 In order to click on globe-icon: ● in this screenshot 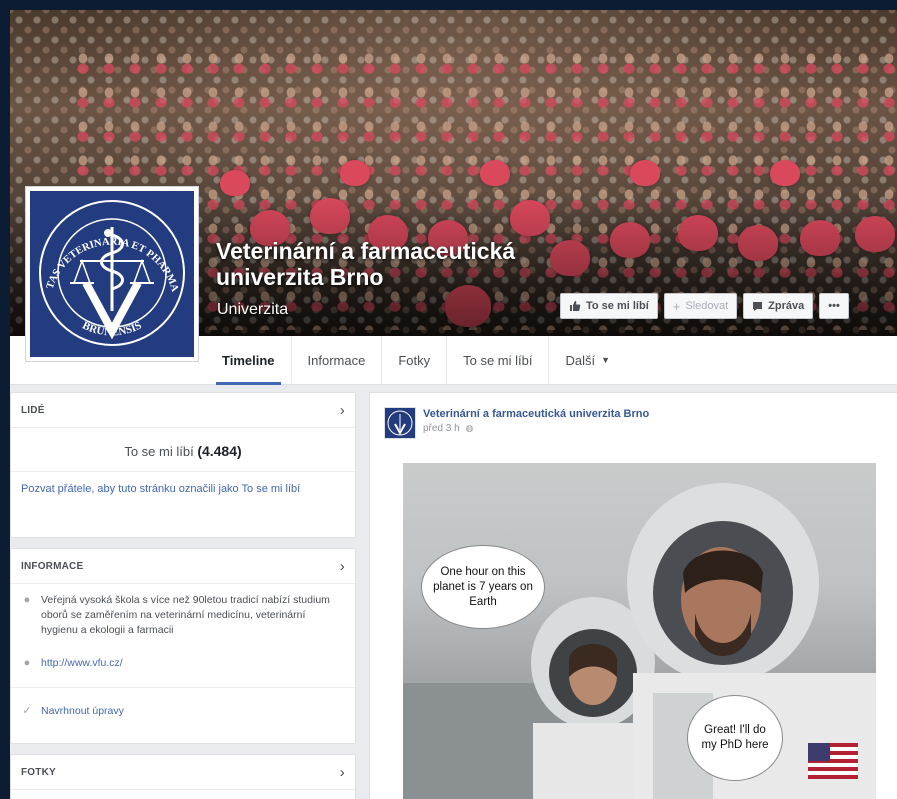, I will do `click(27, 663)`.